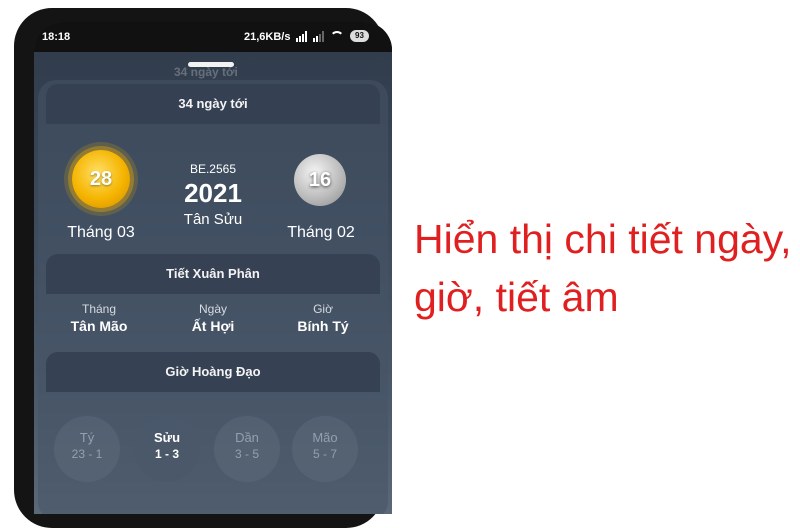  I want to click on hour-ty: Tý 23 - 1, so click(87, 449).